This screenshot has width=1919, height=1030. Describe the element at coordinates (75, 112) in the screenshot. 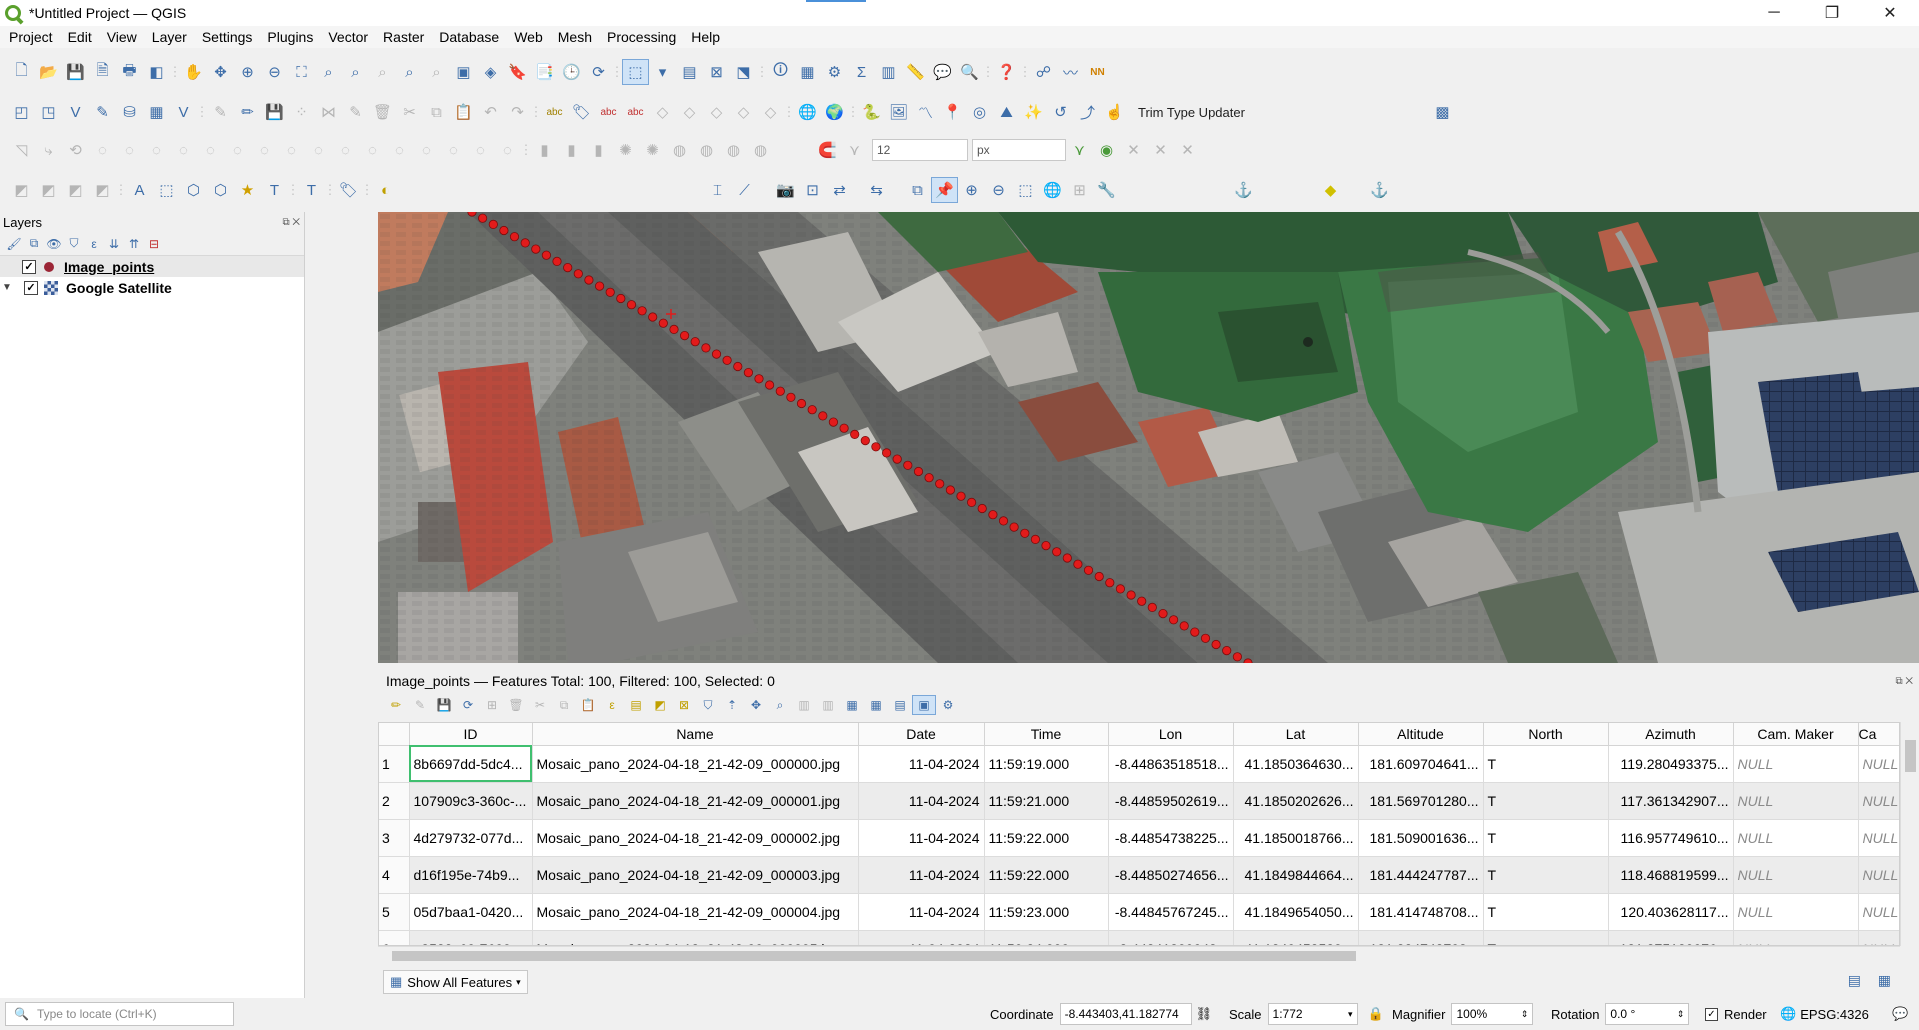

I see `add-delimited-text-icon: V` at that location.